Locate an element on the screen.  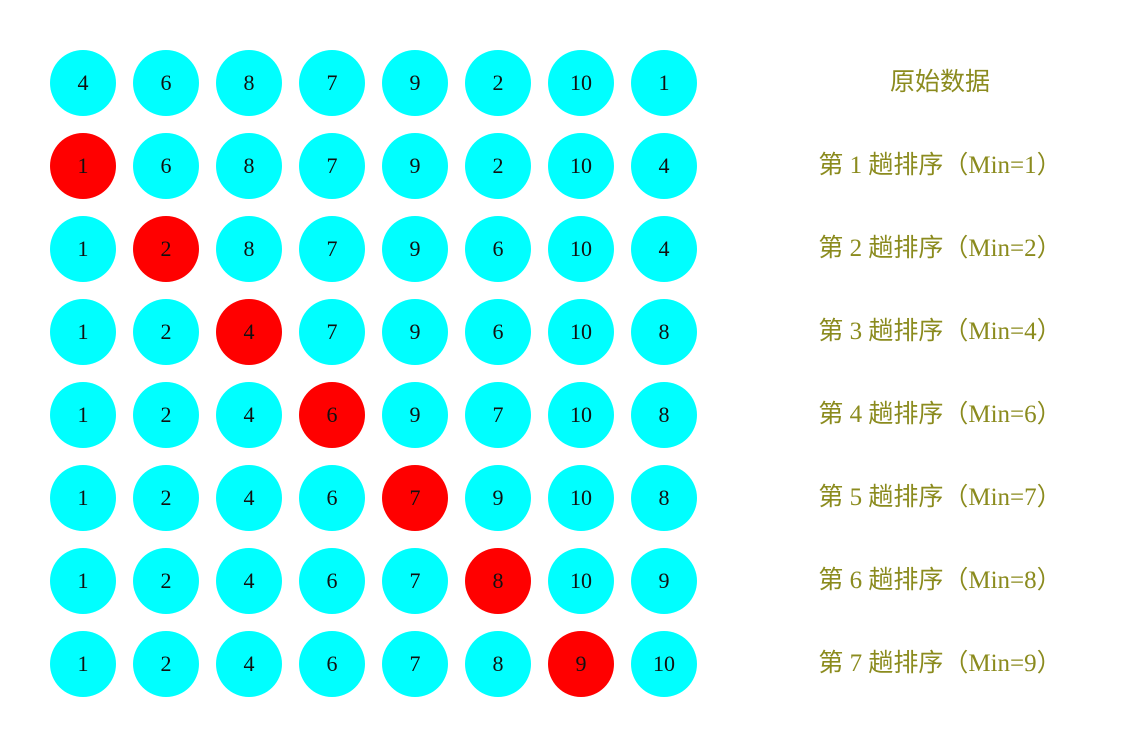
row-pass-5: 1 2 4 6 7 9 10 8 第 5 趟排序（Min=7） is located at coordinates (564, 498).